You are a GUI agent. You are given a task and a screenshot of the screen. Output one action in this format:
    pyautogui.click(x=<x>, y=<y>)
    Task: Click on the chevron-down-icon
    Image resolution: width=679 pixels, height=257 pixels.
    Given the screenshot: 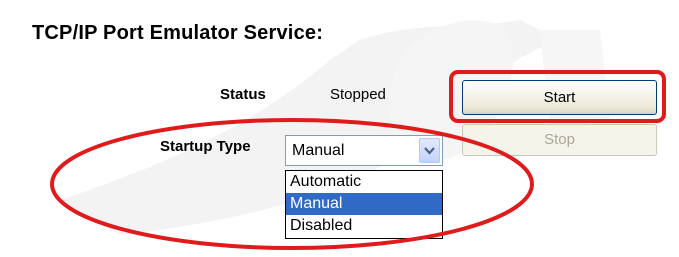 What is the action you would take?
    pyautogui.click(x=429, y=150)
    